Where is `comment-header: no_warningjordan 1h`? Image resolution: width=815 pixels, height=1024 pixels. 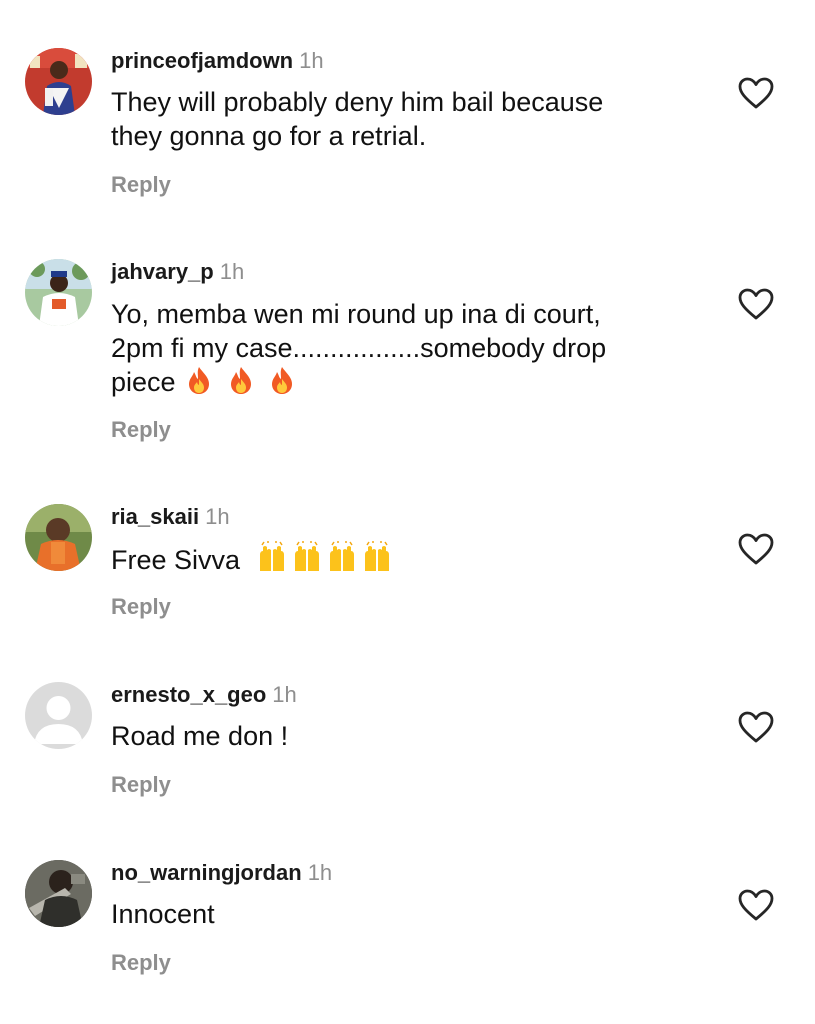
comment-header: no_warningjordan 1h is located at coordinates (221, 873).